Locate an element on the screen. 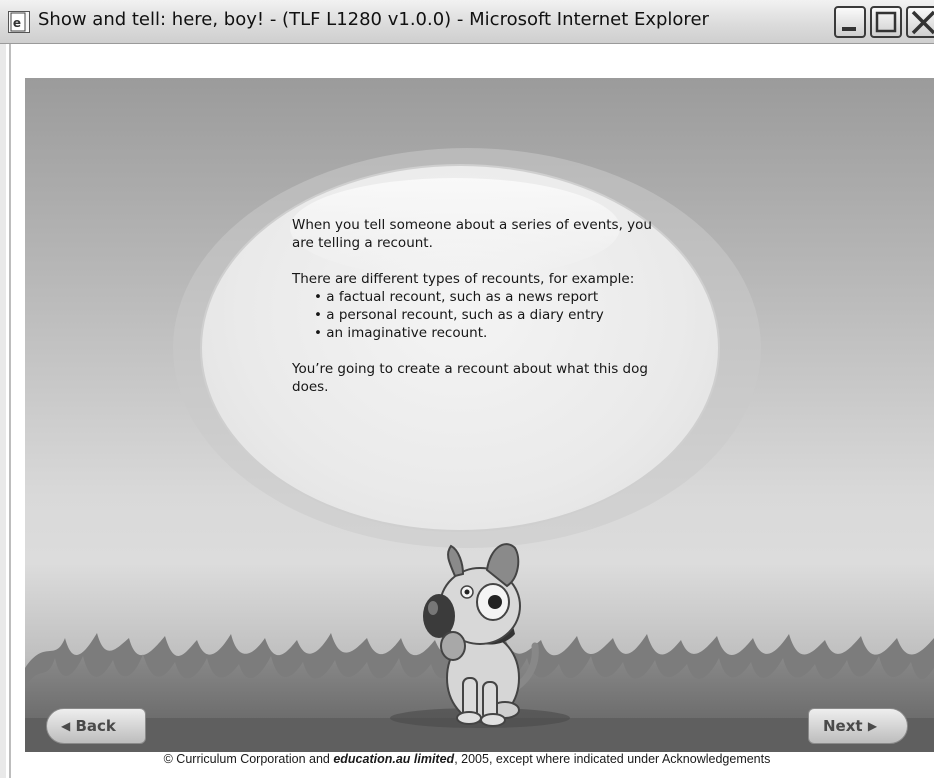  dog-ear is located at coordinates (456, 561).